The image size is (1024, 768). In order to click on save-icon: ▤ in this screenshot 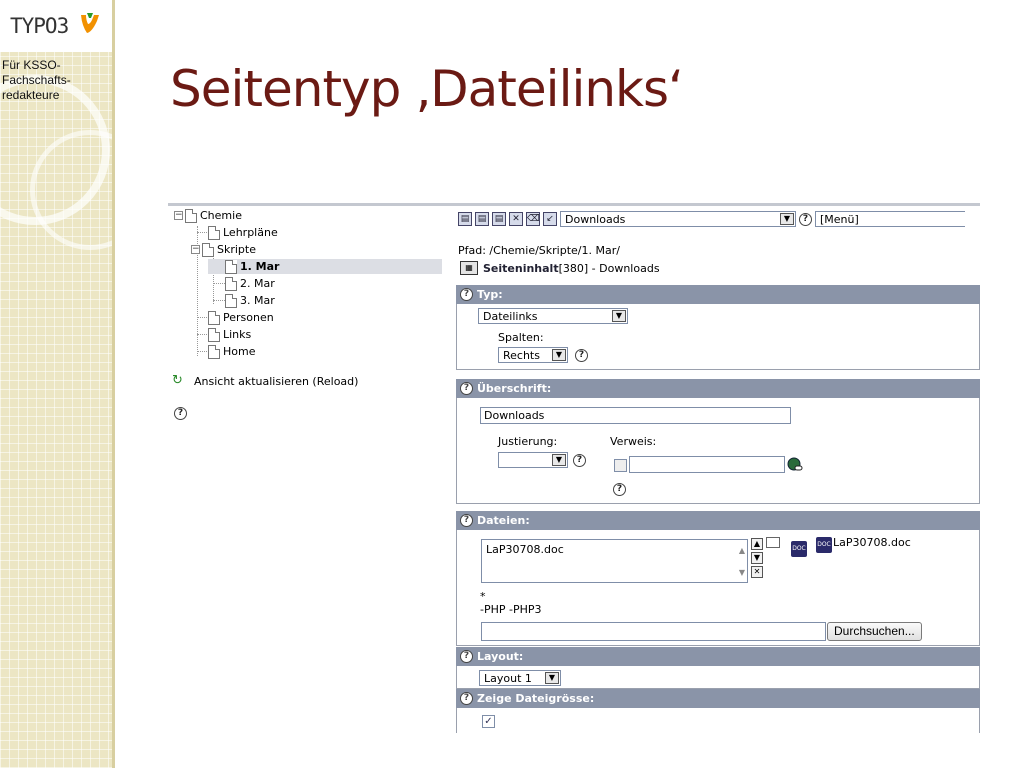, I will do `click(465, 219)`.